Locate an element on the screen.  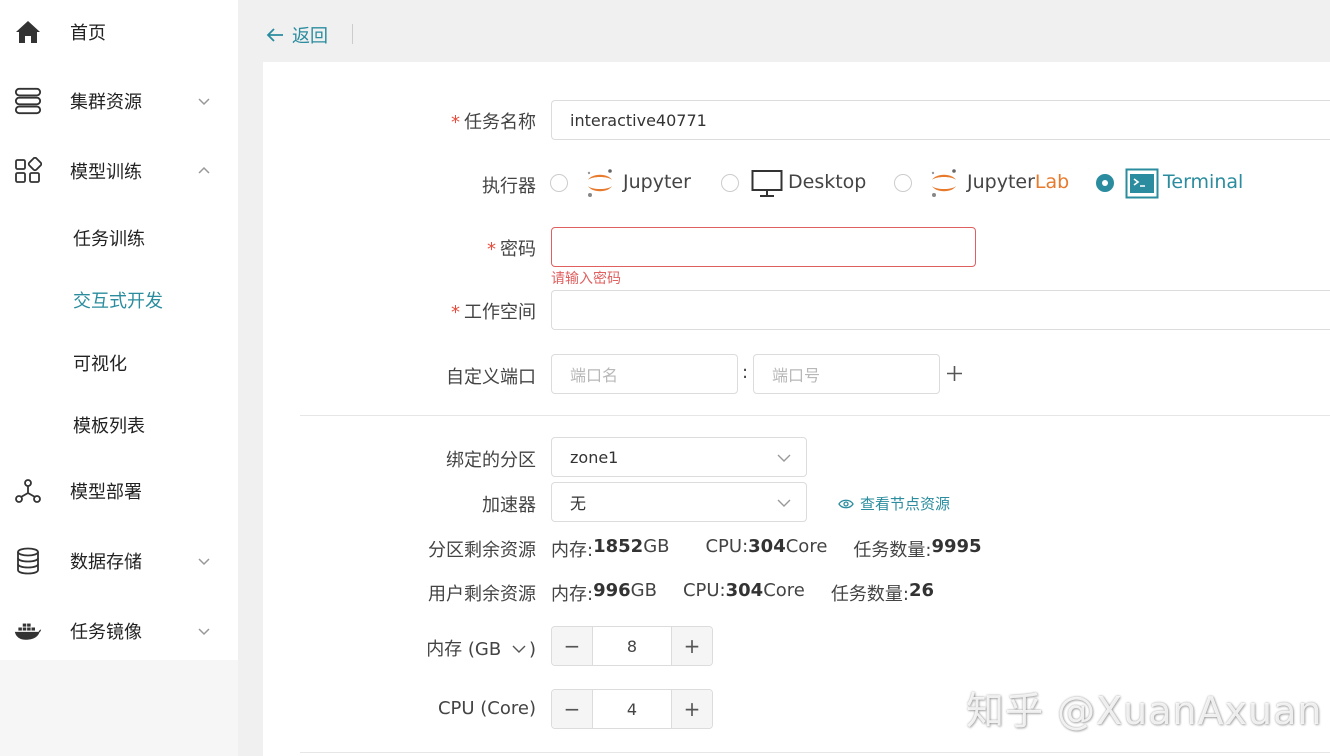
zone-cpu-label: CPU: is located at coordinates (727, 546).